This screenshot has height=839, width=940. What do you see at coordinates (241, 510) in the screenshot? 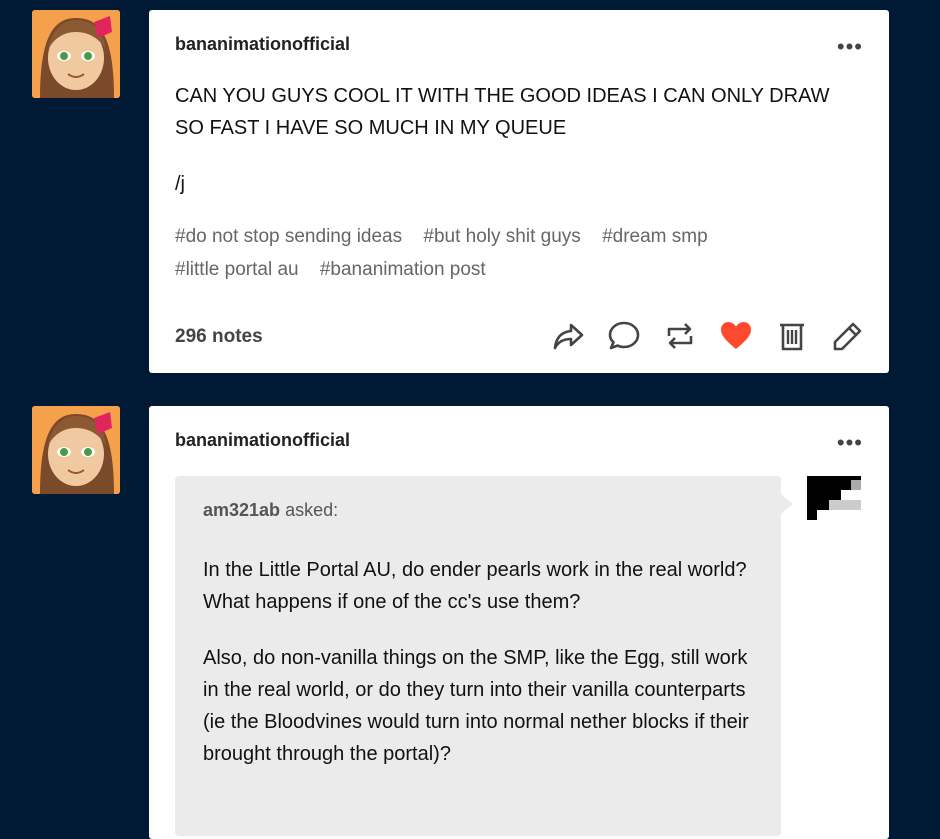
I see `asker-name: am321ab` at bounding box center [241, 510].